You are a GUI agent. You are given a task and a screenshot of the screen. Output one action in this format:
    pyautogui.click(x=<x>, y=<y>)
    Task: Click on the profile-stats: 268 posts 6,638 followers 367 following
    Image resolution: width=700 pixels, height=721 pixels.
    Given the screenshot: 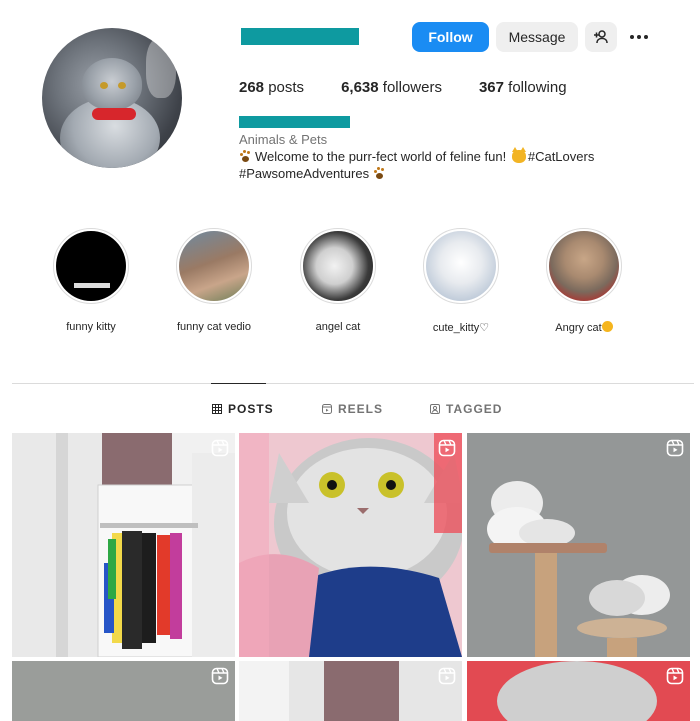 What is the action you would take?
    pyautogui.click(x=403, y=87)
    